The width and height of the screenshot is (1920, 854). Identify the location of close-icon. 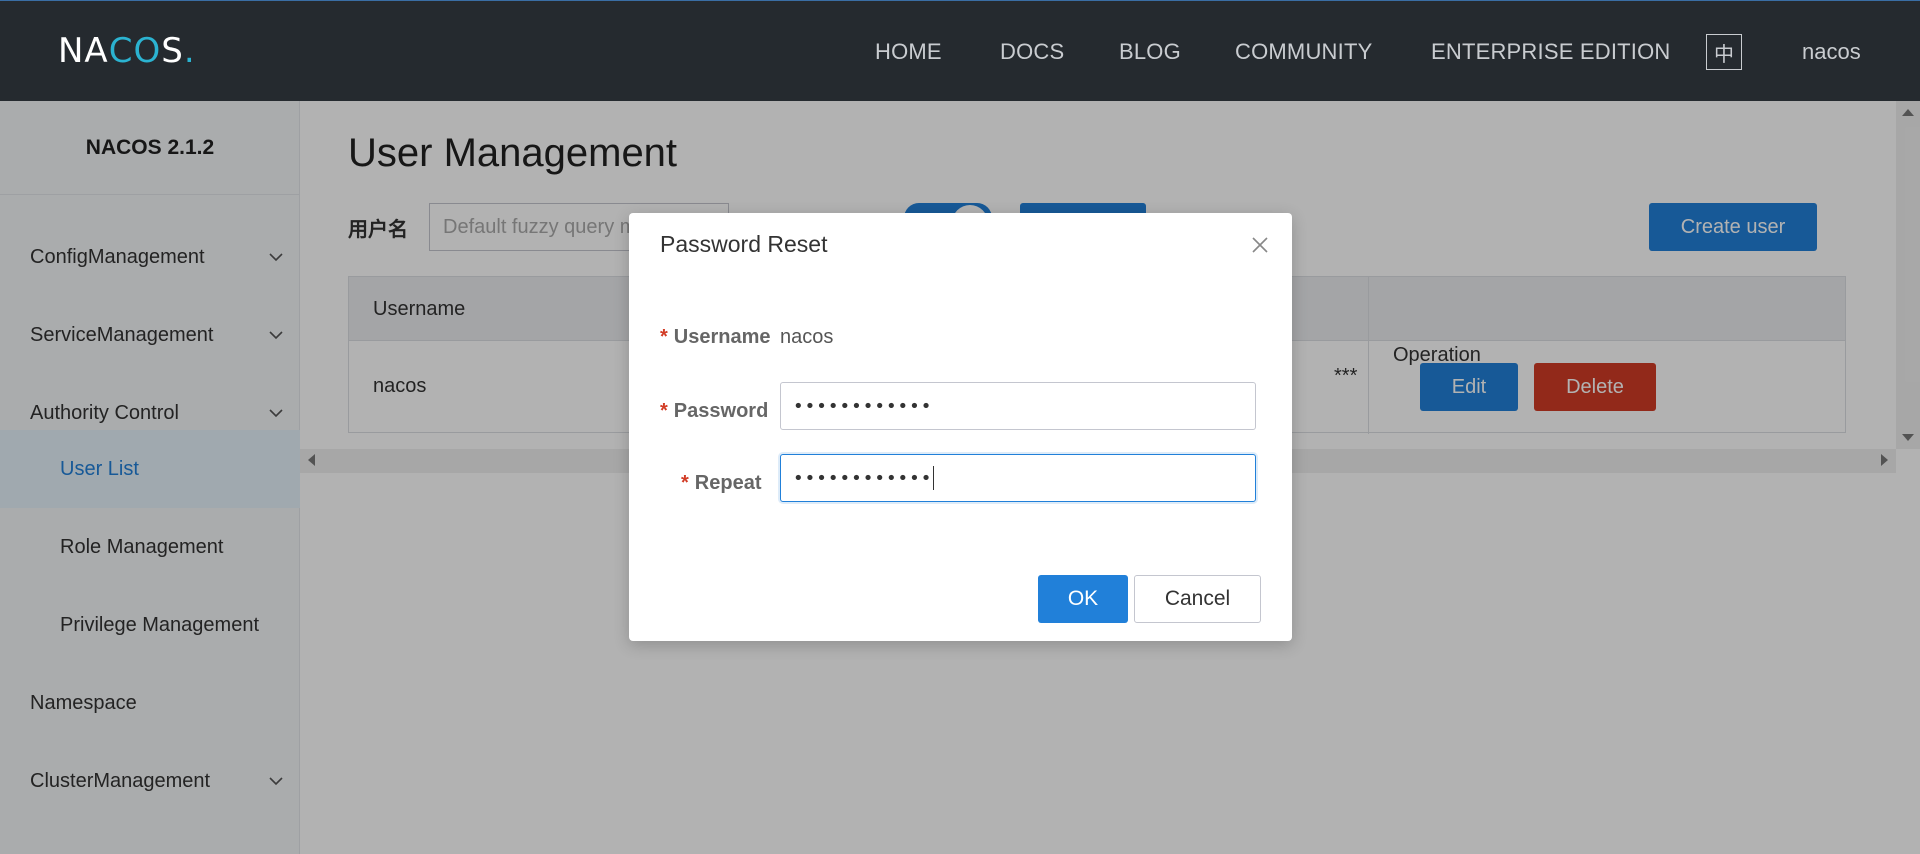
(1260, 245).